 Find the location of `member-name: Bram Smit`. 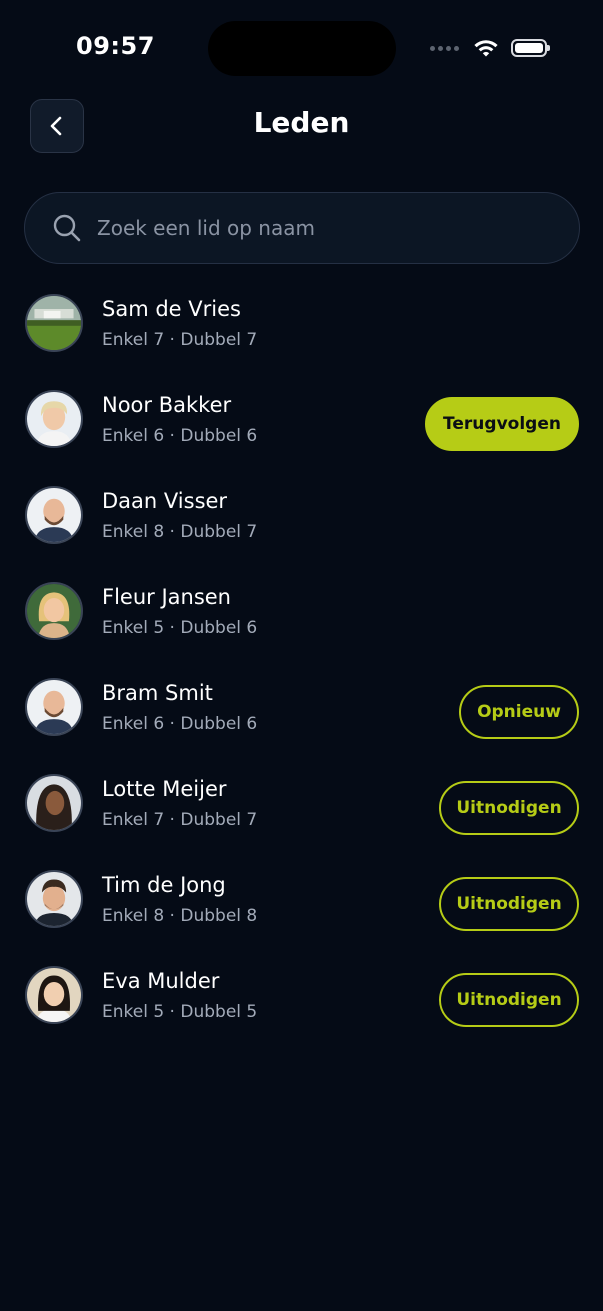

member-name: Bram Smit is located at coordinates (157, 693).